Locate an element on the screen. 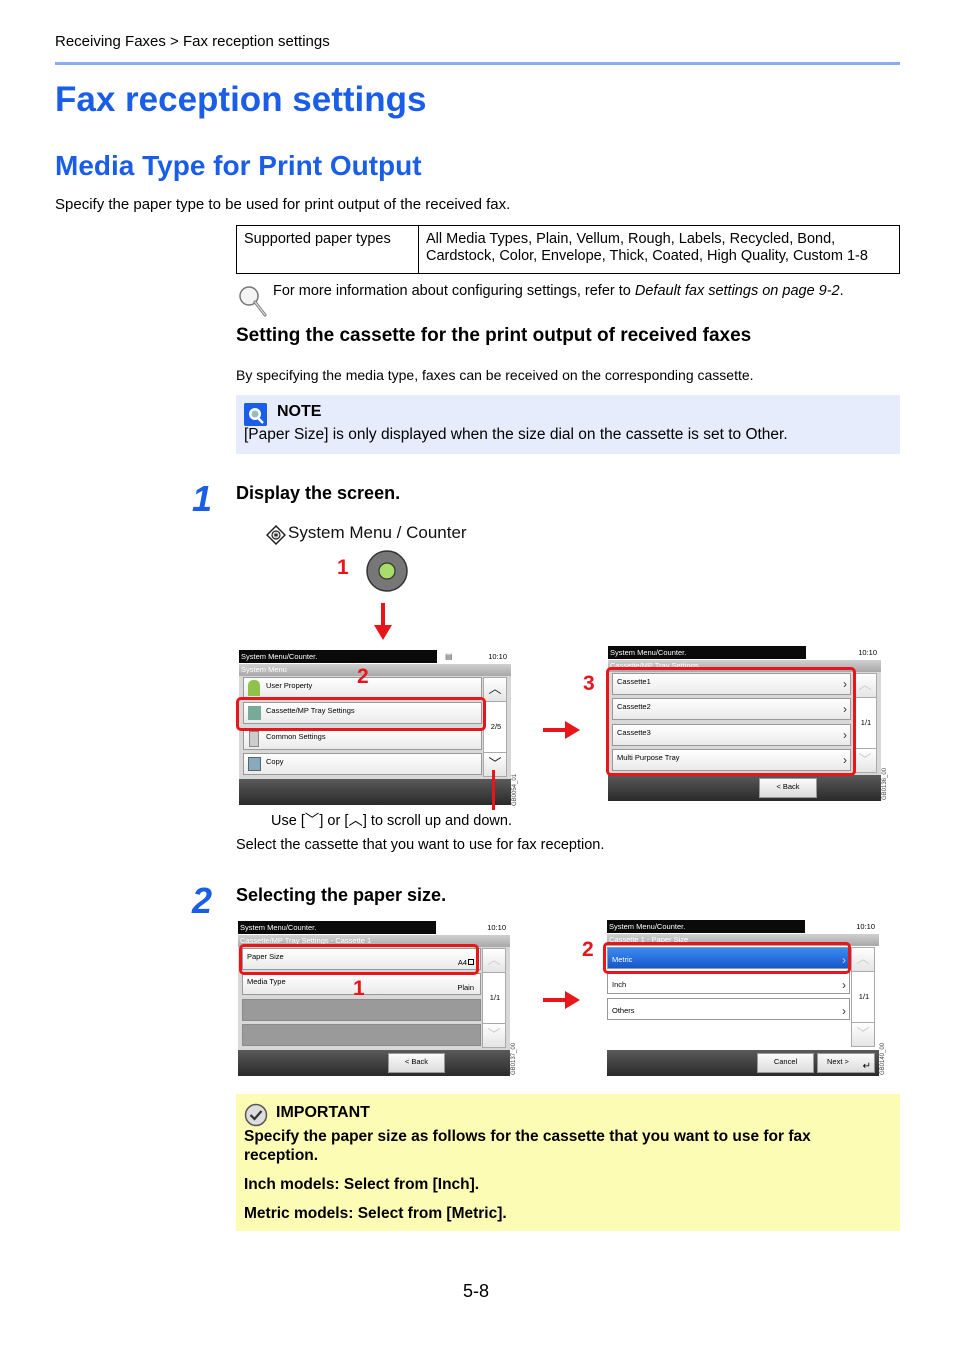 The height and width of the screenshot is (1350, 954). step-heading: Selecting the paper size. is located at coordinates (341, 895).